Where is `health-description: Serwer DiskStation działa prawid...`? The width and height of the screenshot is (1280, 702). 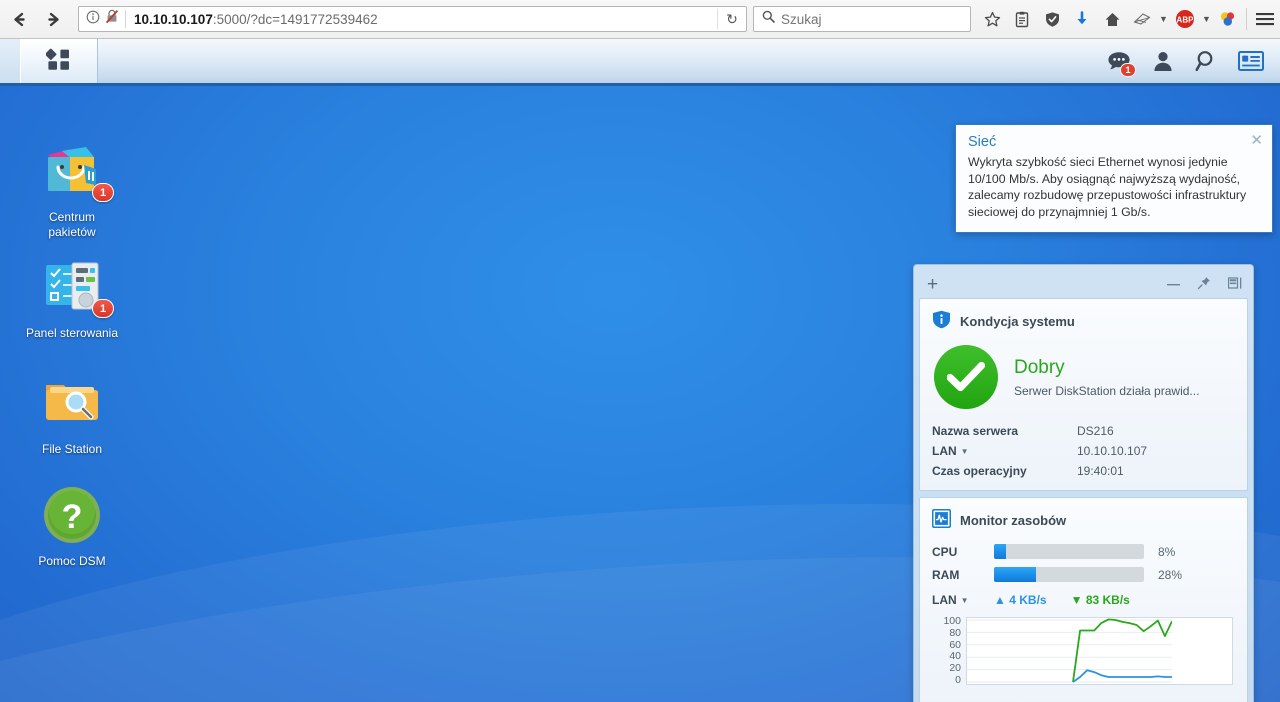
health-description: Serwer DiskStation działa prawid... is located at coordinates (1107, 390).